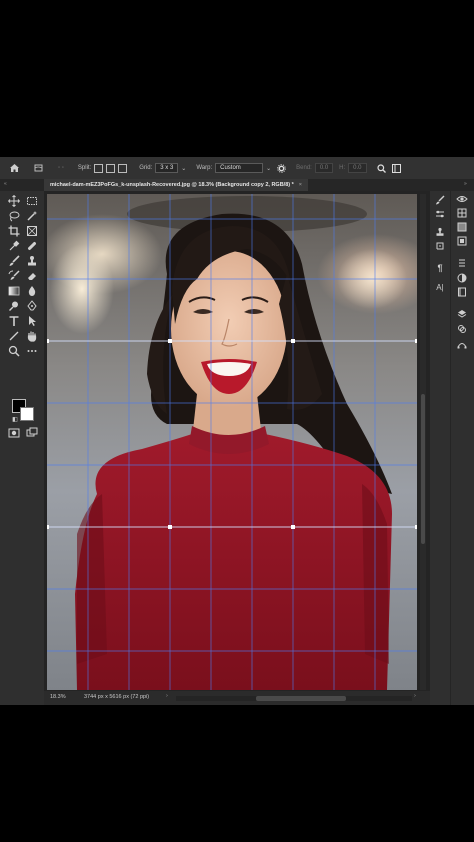 The image size is (474, 842). What do you see at coordinates (32, 306) in the screenshot?
I see `pen-icon` at bounding box center [32, 306].